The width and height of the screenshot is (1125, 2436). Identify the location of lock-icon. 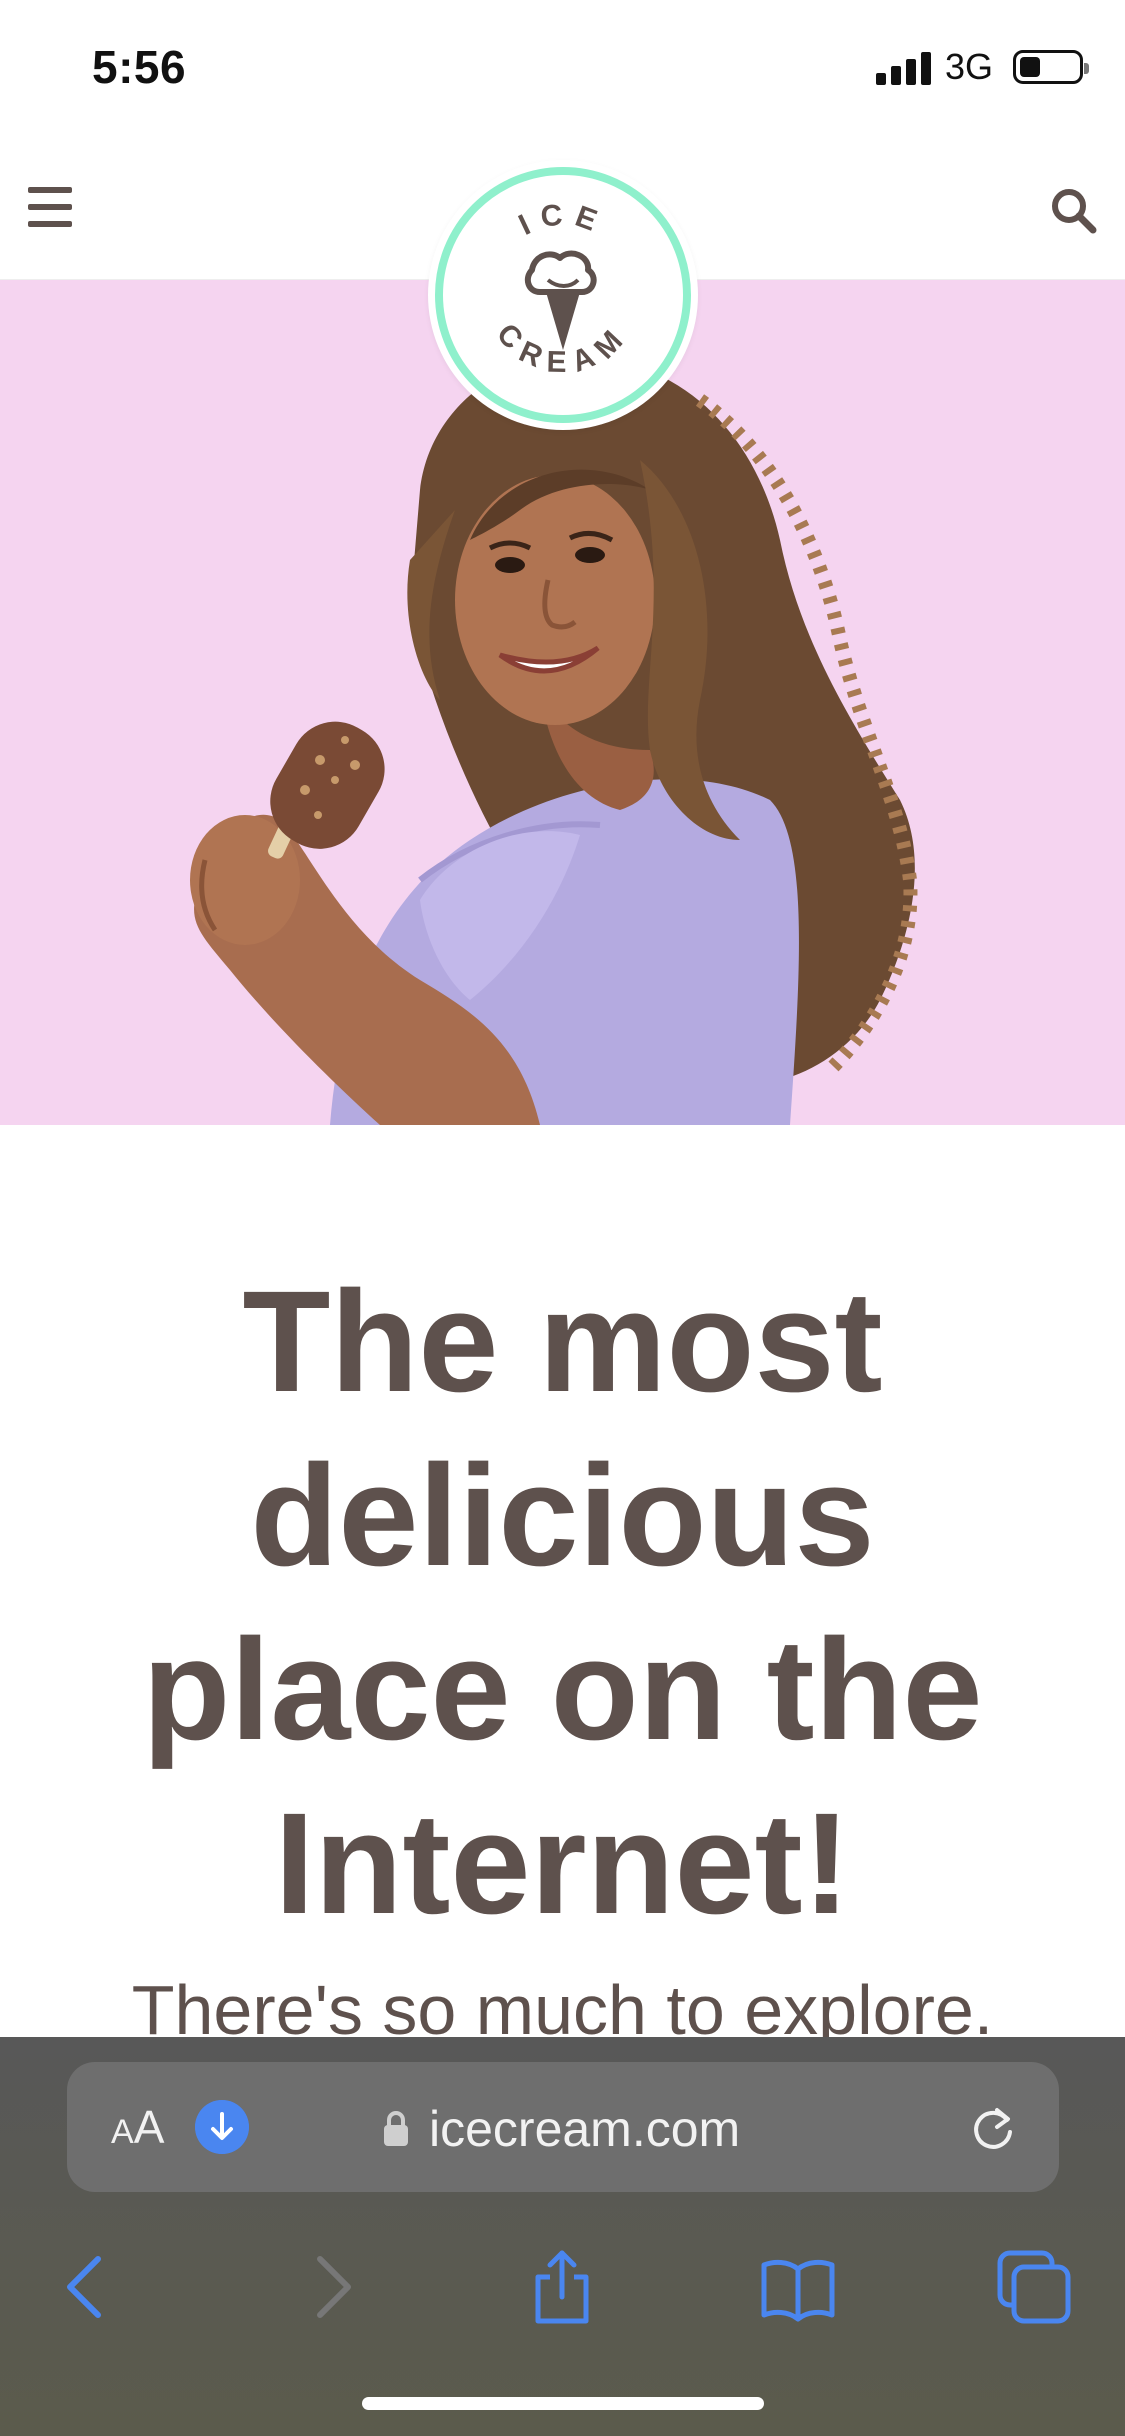
(396, 2128).